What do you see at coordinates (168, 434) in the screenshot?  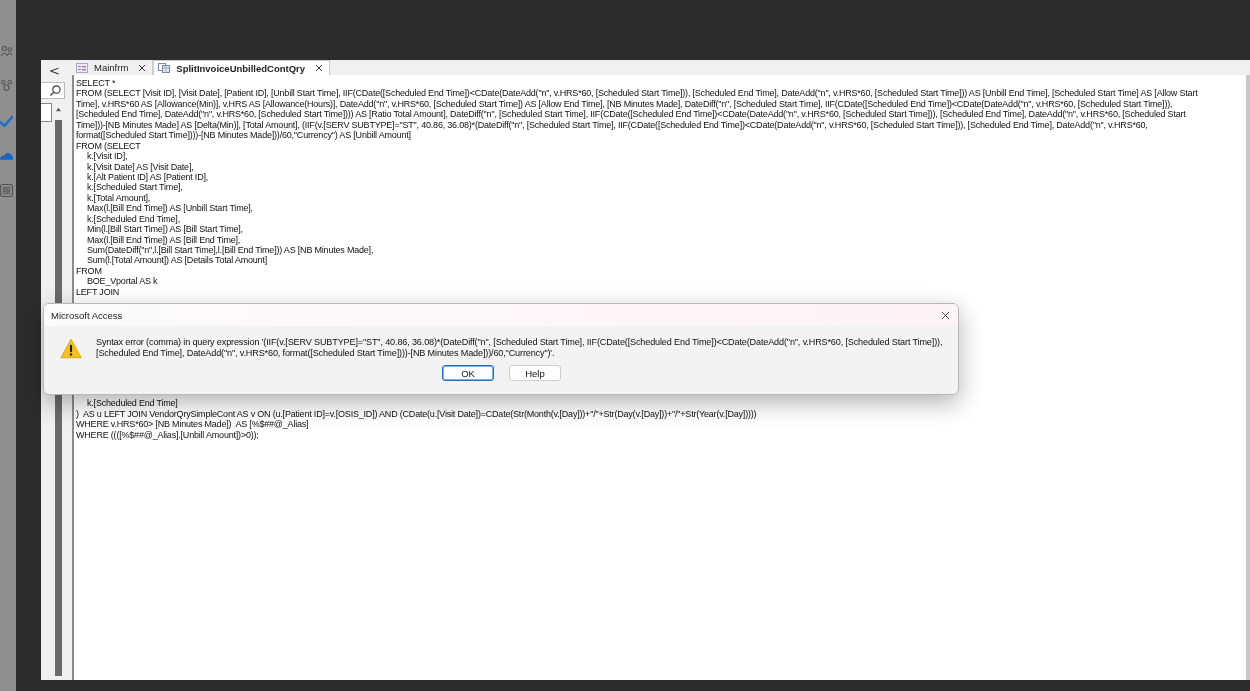 I see `sql-line: WHERE ((([%$##@_Alias].[Unbill Amount])>0));` at bounding box center [168, 434].